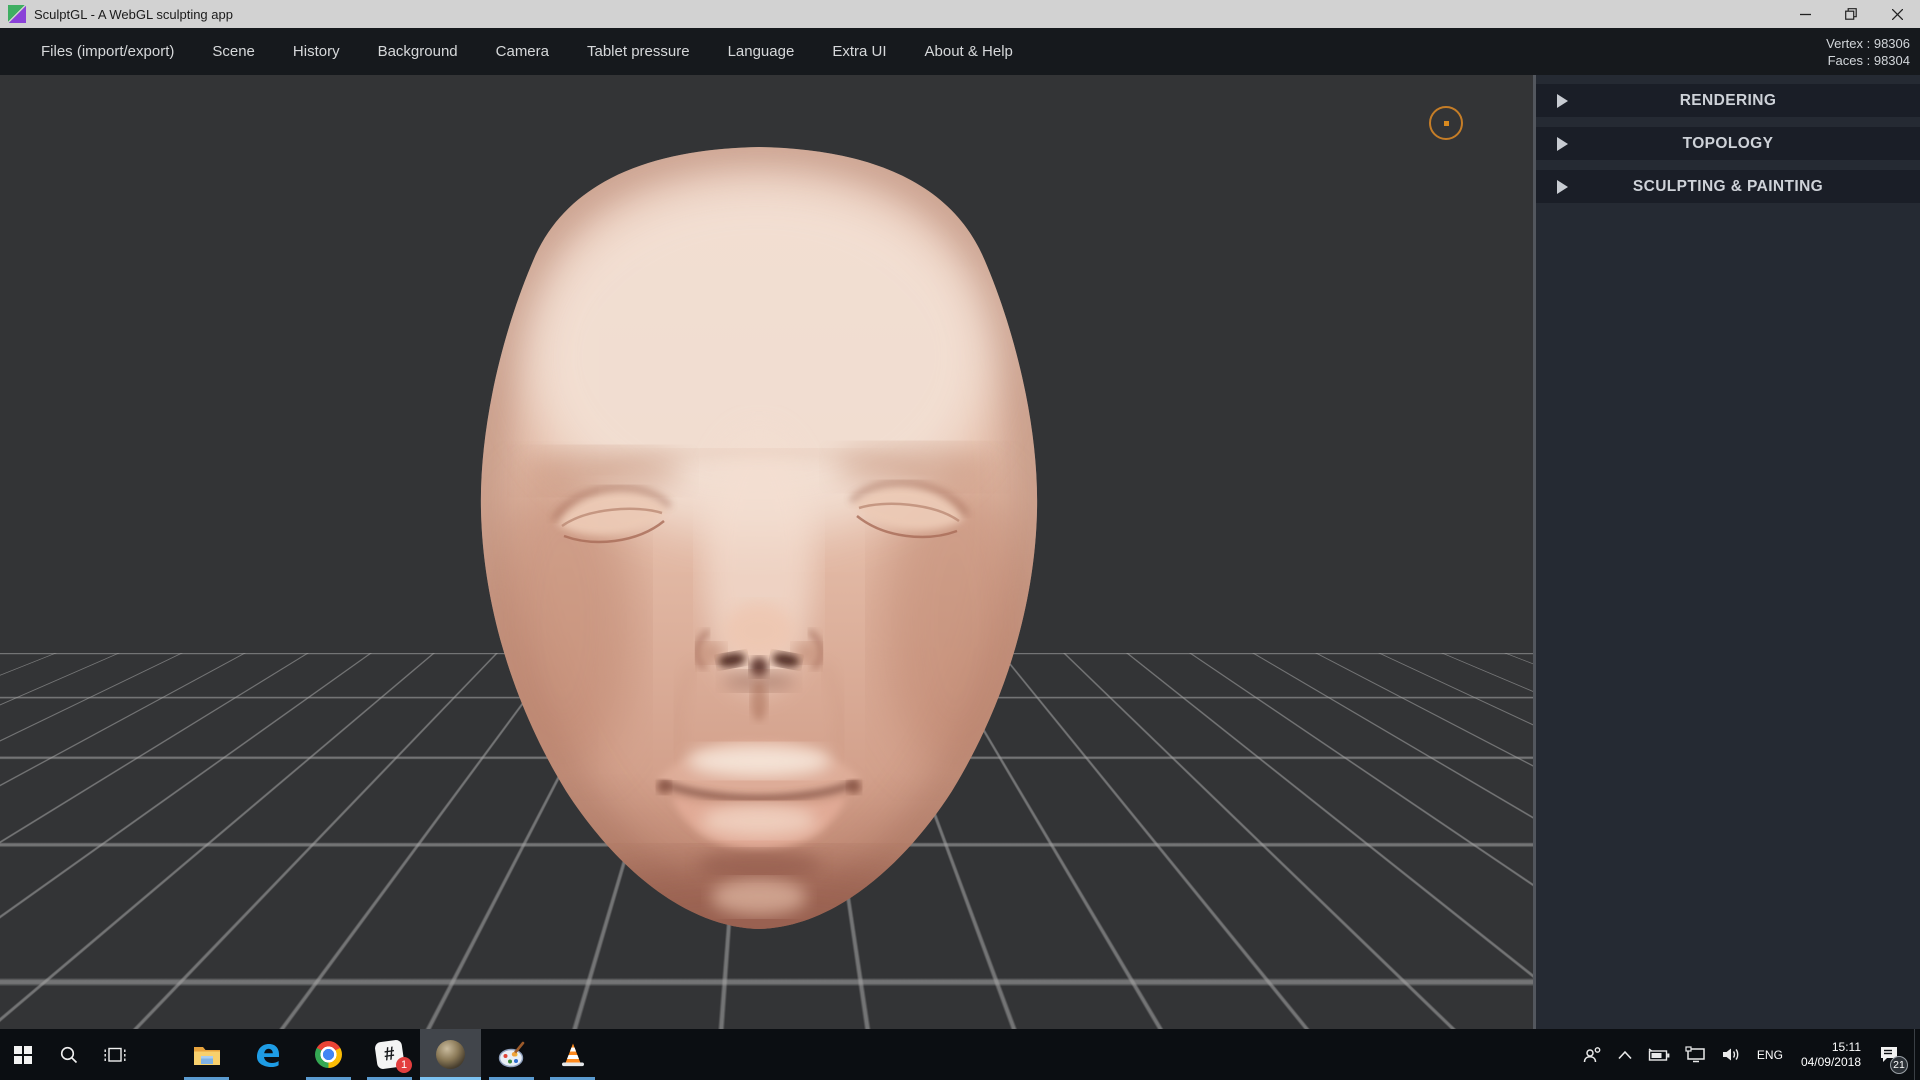 The image size is (1920, 1080). I want to click on vlc-button, so click(572, 1054).